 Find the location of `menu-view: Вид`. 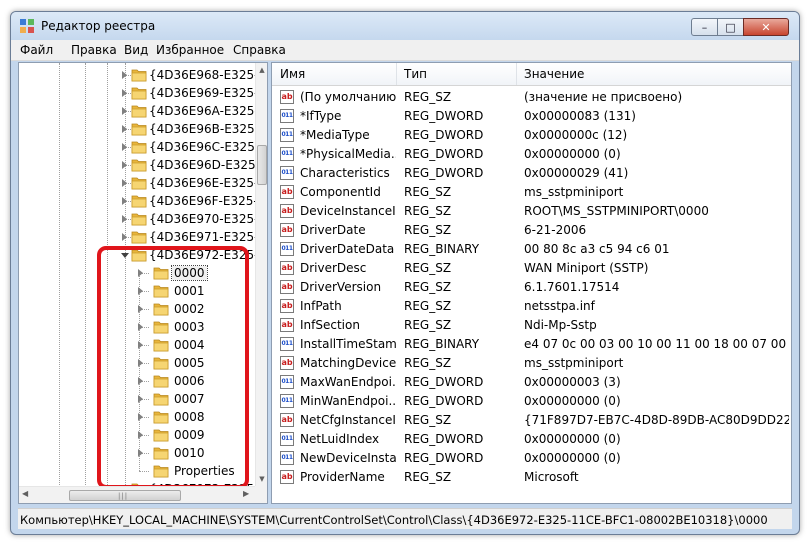

menu-view: Вид is located at coordinates (136, 50).